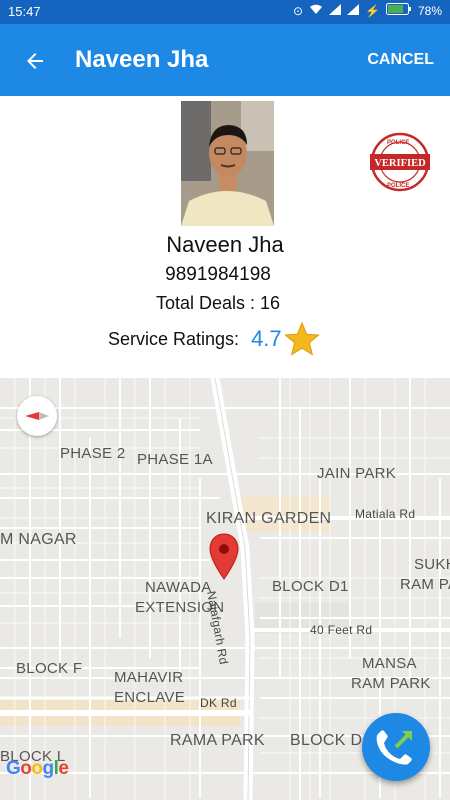 Image resolution: width=450 pixels, height=800 pixels. I want to click on map-label: BLOCK D, so click(326, 740).